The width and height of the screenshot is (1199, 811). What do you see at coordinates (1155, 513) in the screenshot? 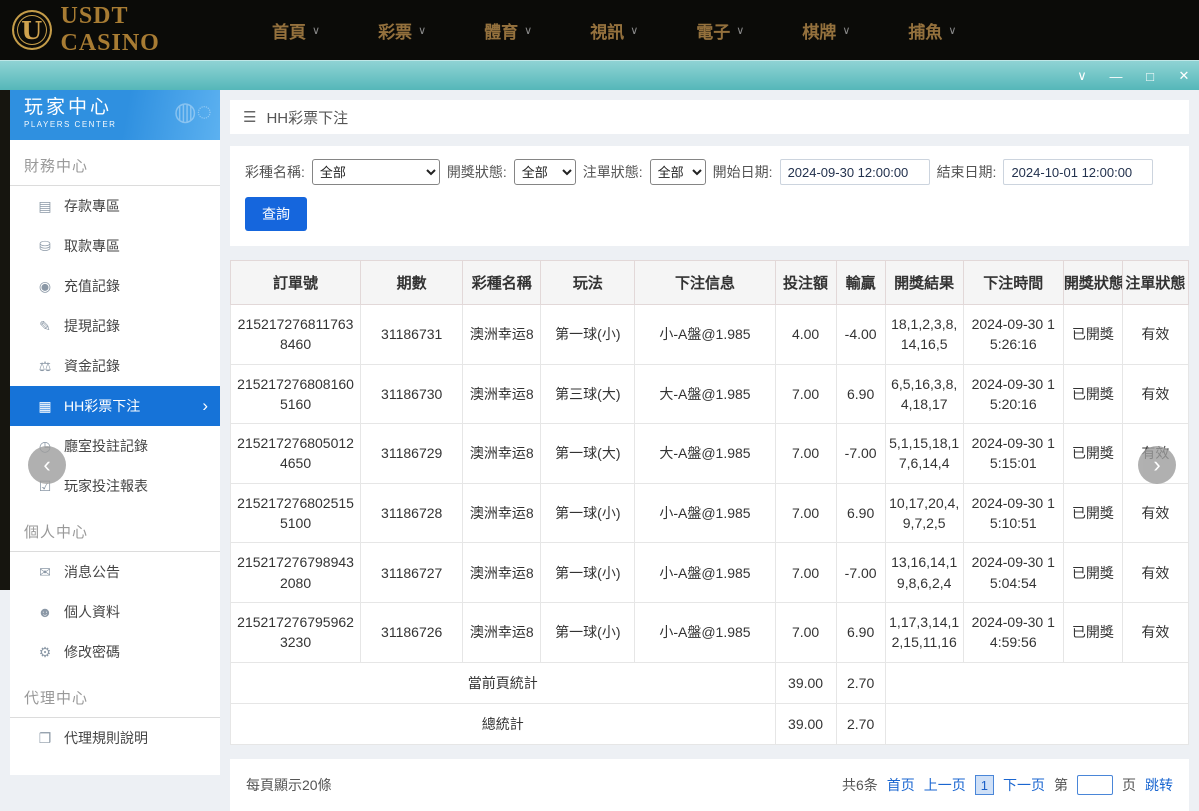
I see `table-cell: 有效` at bounding box center [1155, 513].